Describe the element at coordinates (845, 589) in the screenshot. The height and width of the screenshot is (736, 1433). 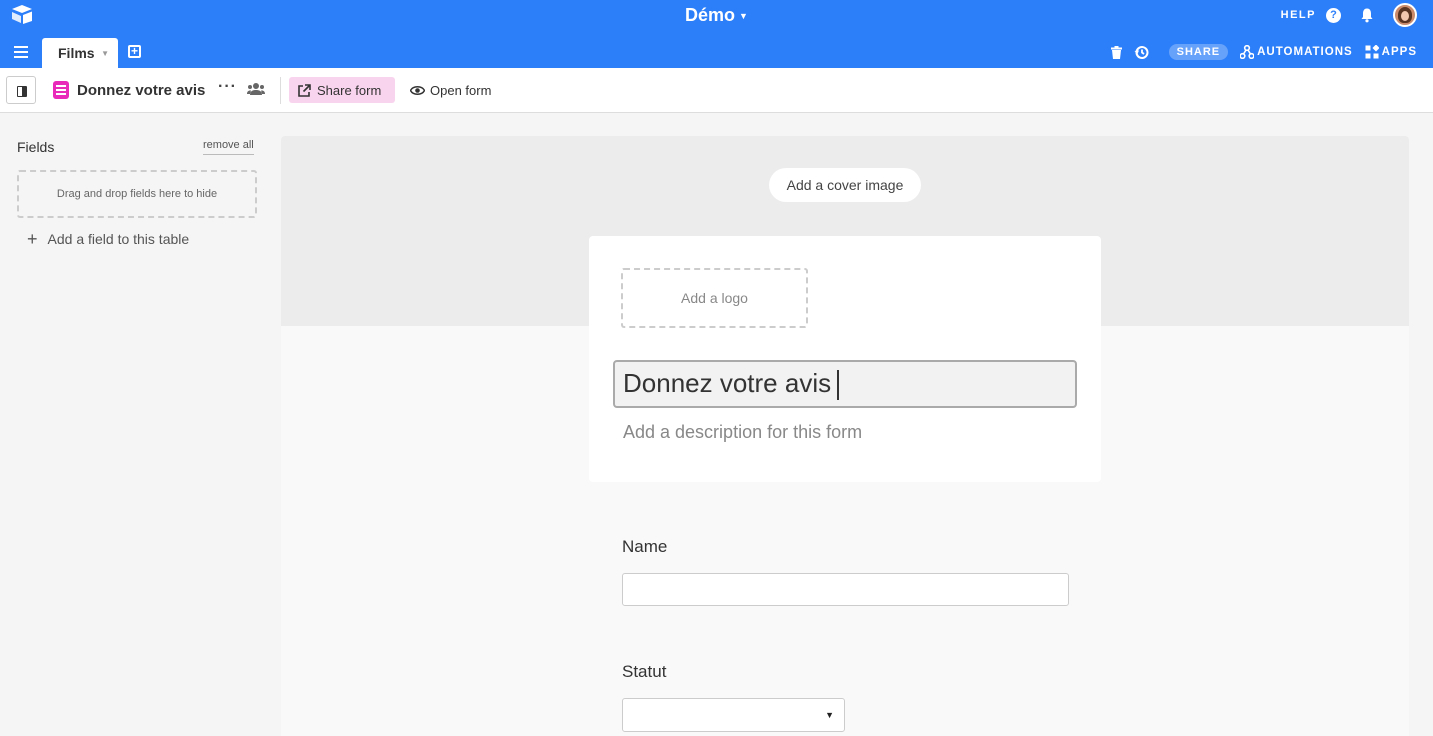
I see `name-input` at that location.